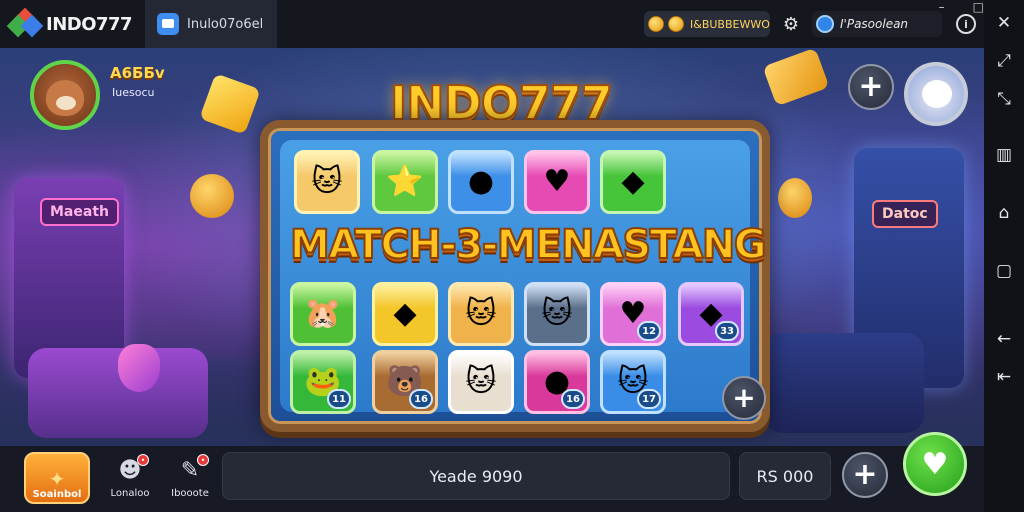  I want to click on game-headline: MATCH-3-MENASTANG, so click(528, 245).